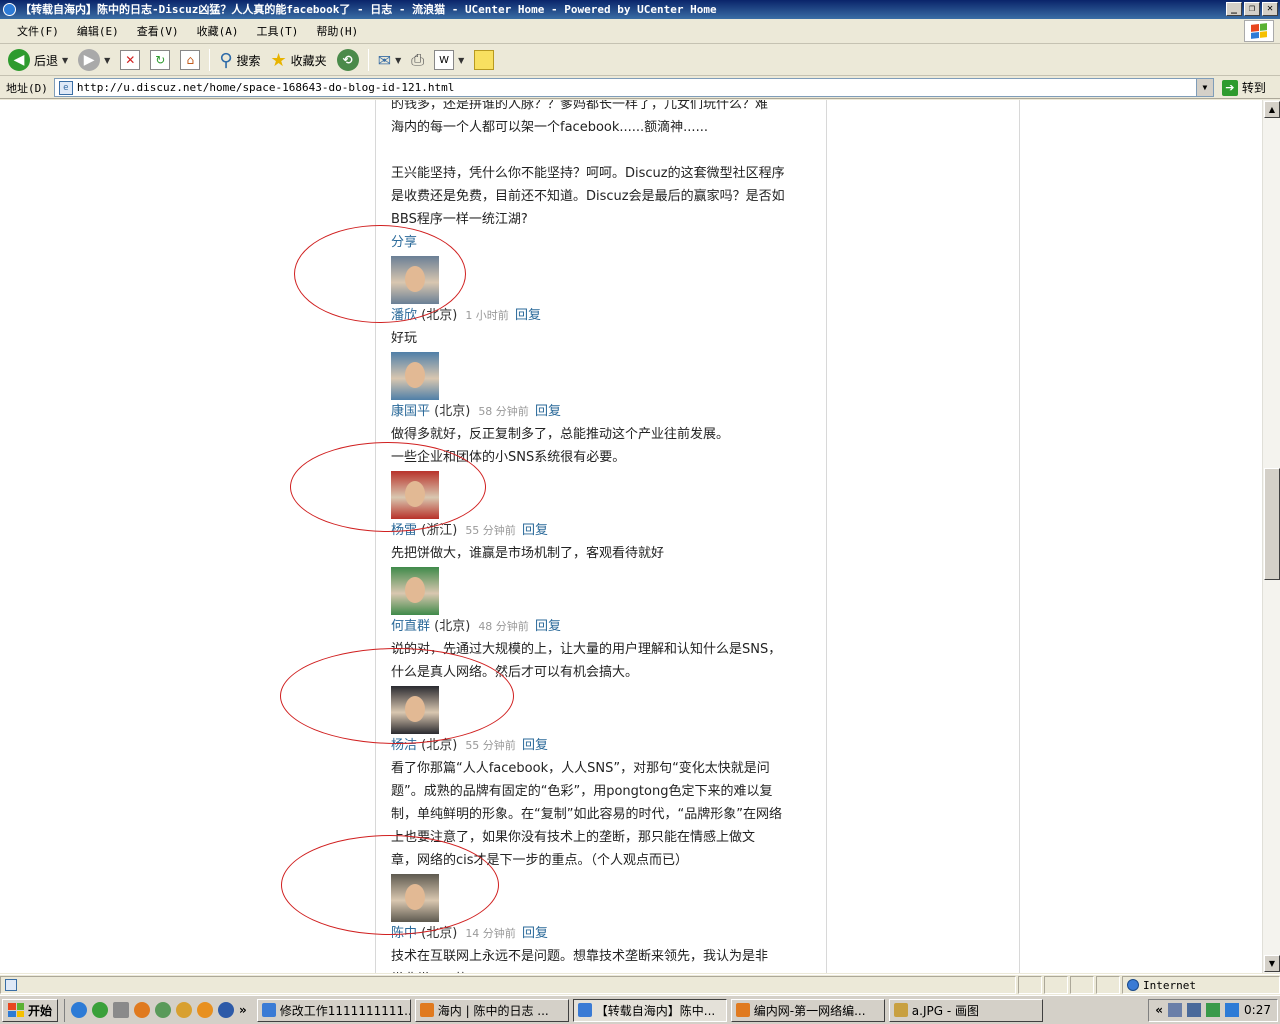 The image size is (1280, 1024). Describe the element at coordinates (1240, 87) in the screenshot. I see `go-button: ➔ 转到` at that location.